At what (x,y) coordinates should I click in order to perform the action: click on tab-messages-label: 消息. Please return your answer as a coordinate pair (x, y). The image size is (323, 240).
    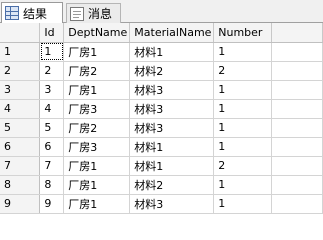
    Looking at the image, I should click on (100, 14).